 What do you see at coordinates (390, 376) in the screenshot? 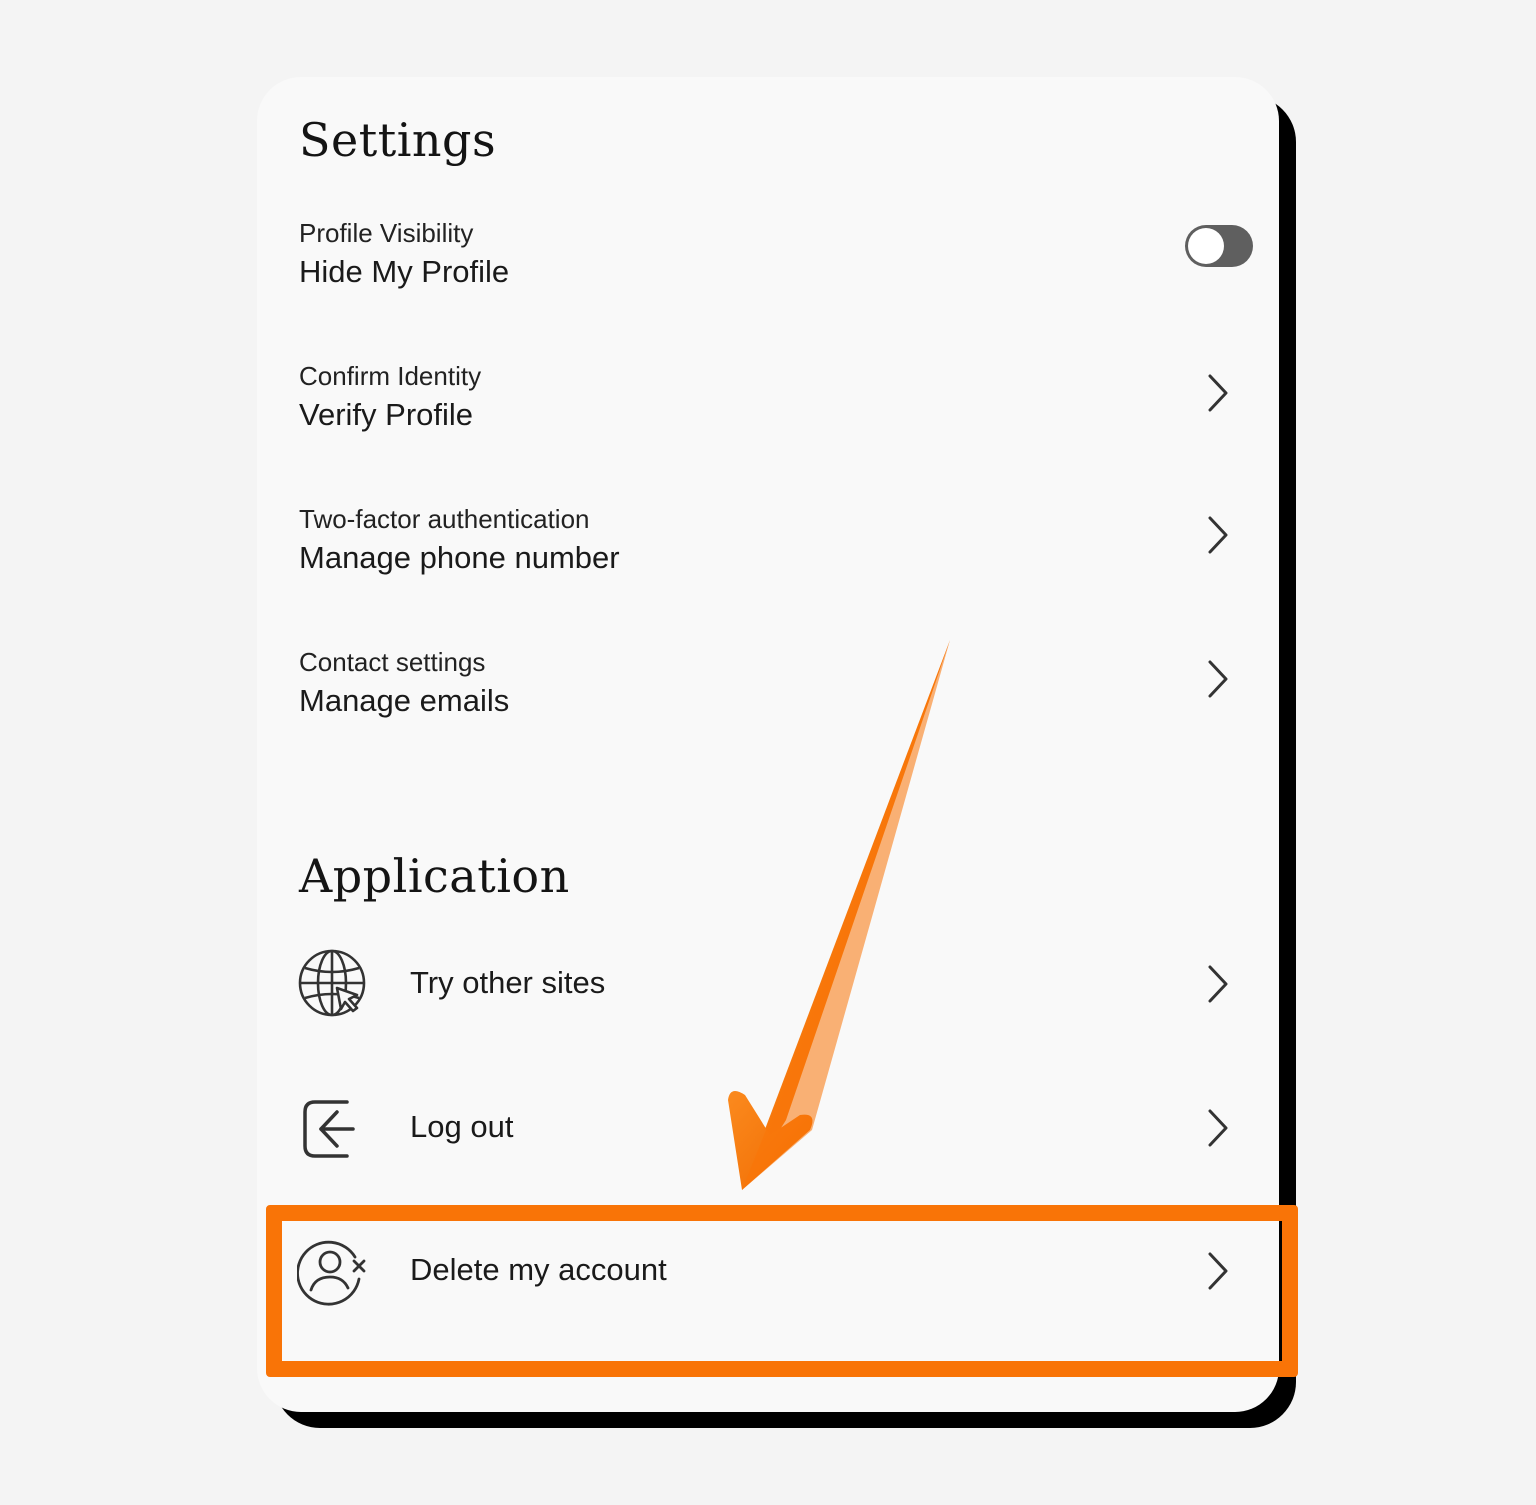
I see `setting-label: Confirm Identity` at bounding box center [390, 376].